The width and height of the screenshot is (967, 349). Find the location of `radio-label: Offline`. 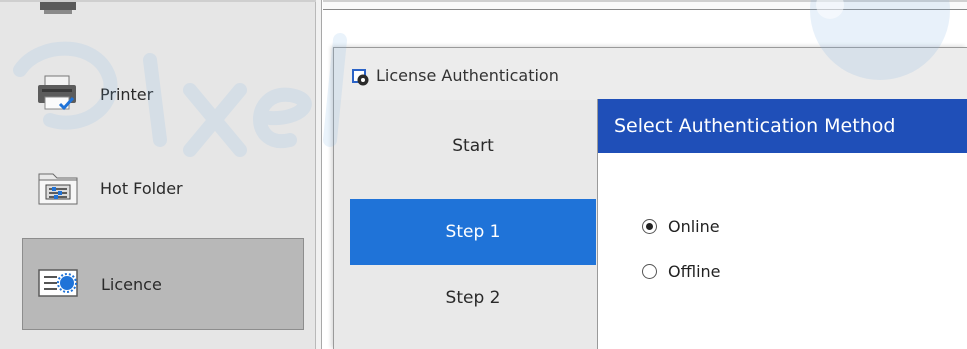

radio-label: Offline is located at coordinates (694, 271).